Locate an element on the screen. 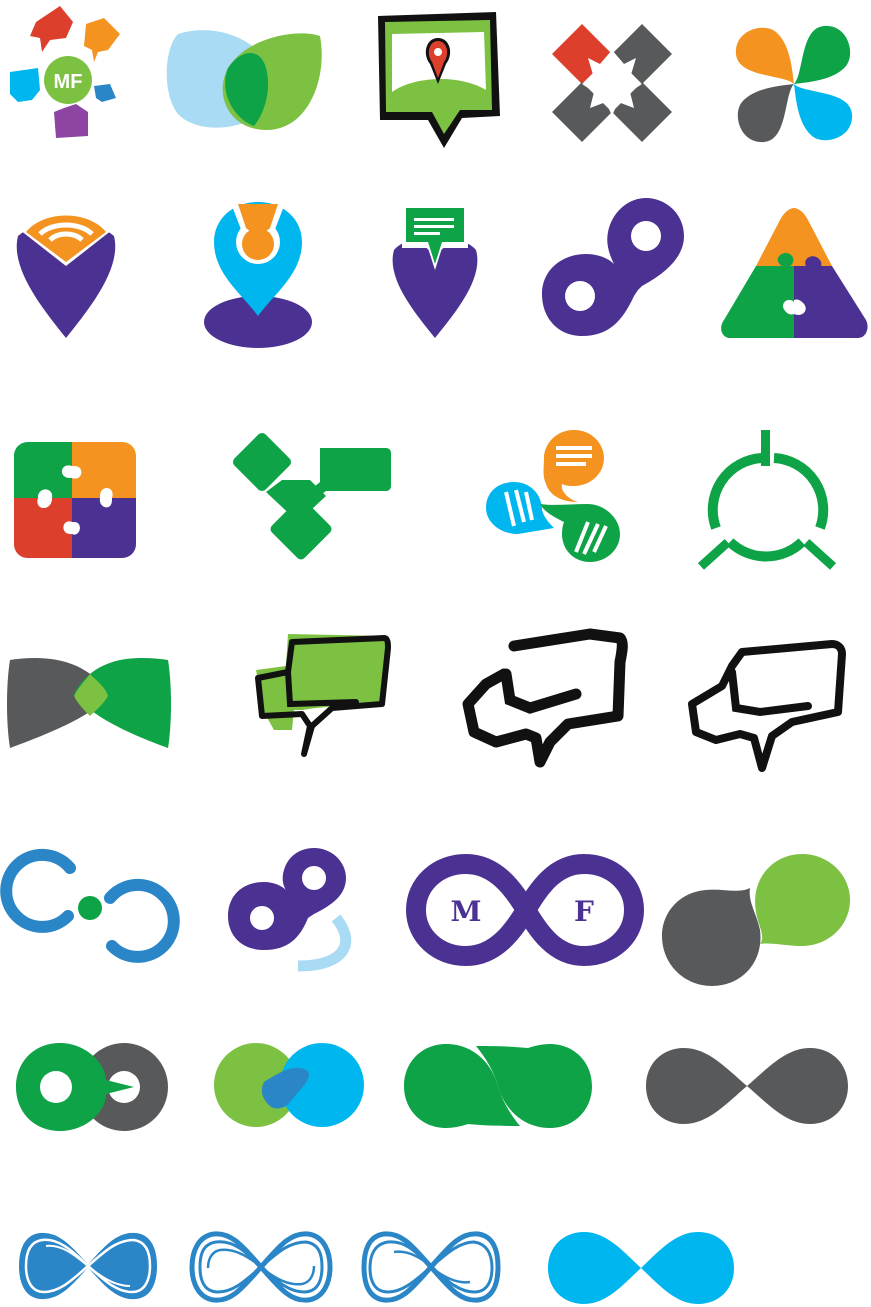 This screenshot has height=1307, width=871. infinity-dot-logo is located at coordinates (90, 905).